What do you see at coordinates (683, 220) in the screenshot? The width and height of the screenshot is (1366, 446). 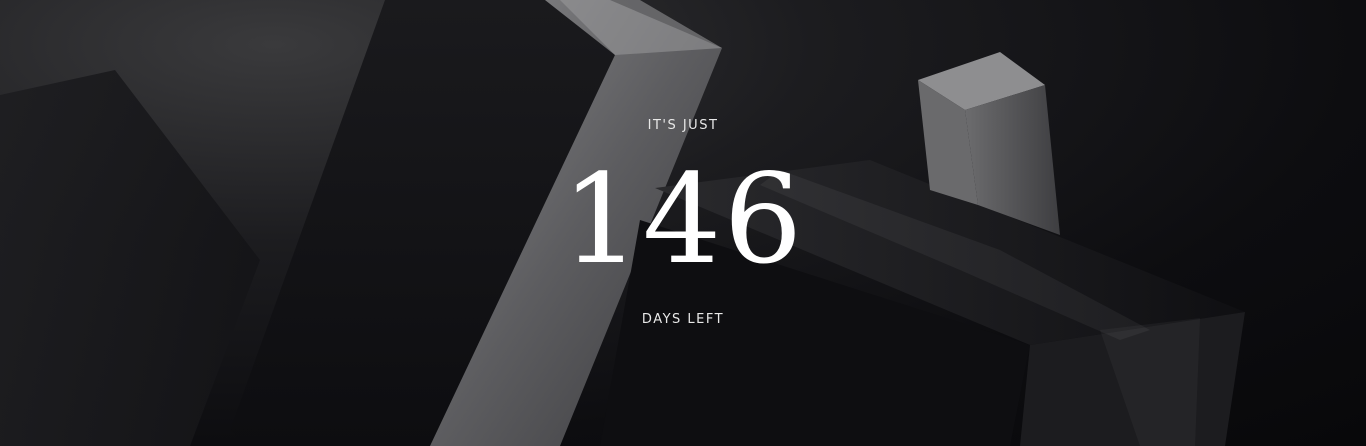 I see `days-left-number: 146` at bounding box center [683, 220].